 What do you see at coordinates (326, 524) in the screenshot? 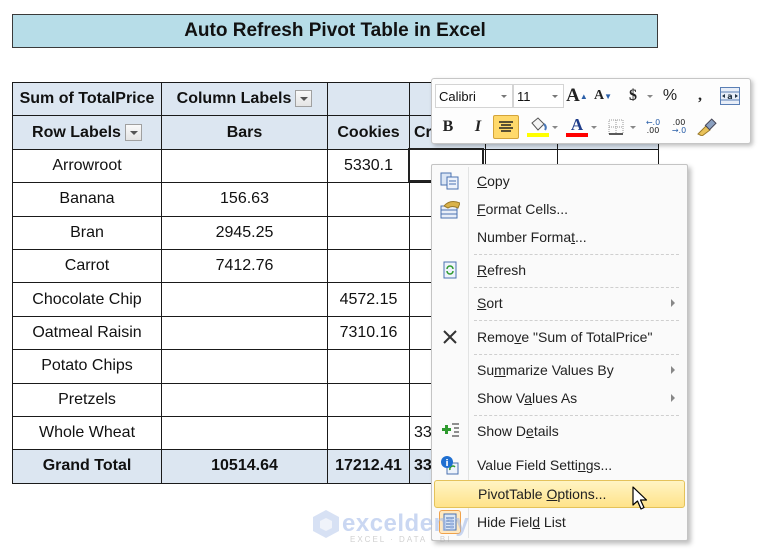
I see `exceldemy-logo-icon` at bounding box center [326, 524].